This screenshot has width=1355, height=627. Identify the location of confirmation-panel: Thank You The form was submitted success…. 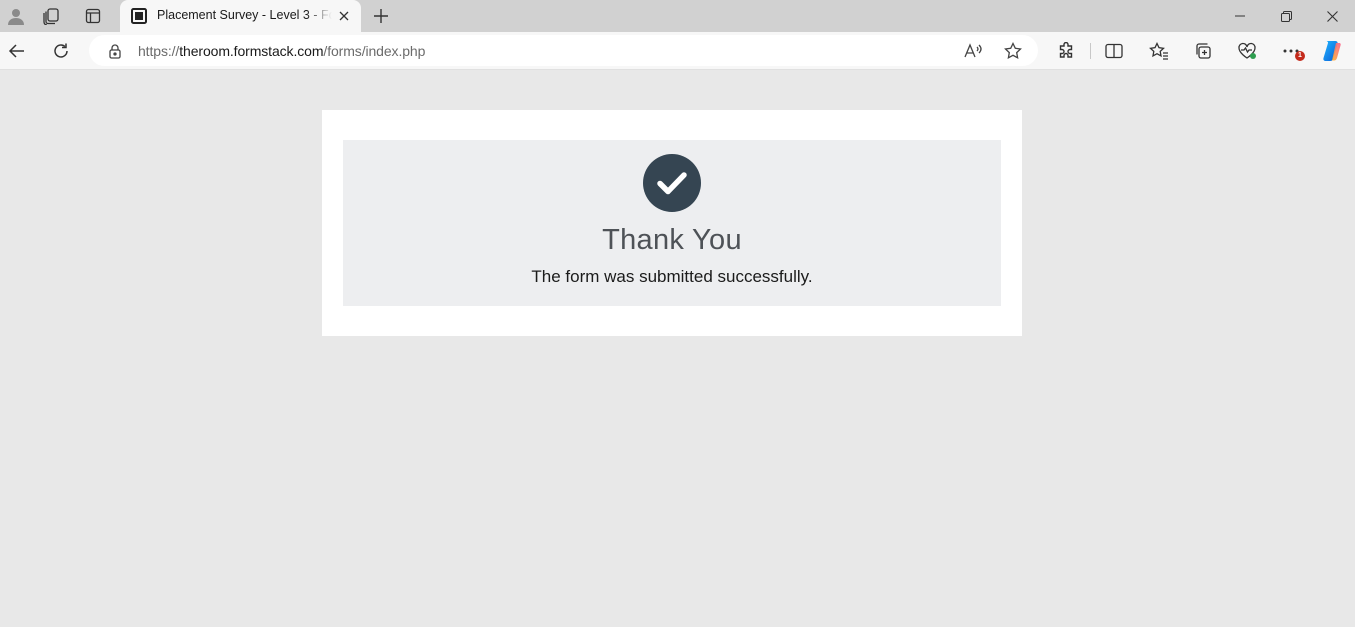
(672, 223).